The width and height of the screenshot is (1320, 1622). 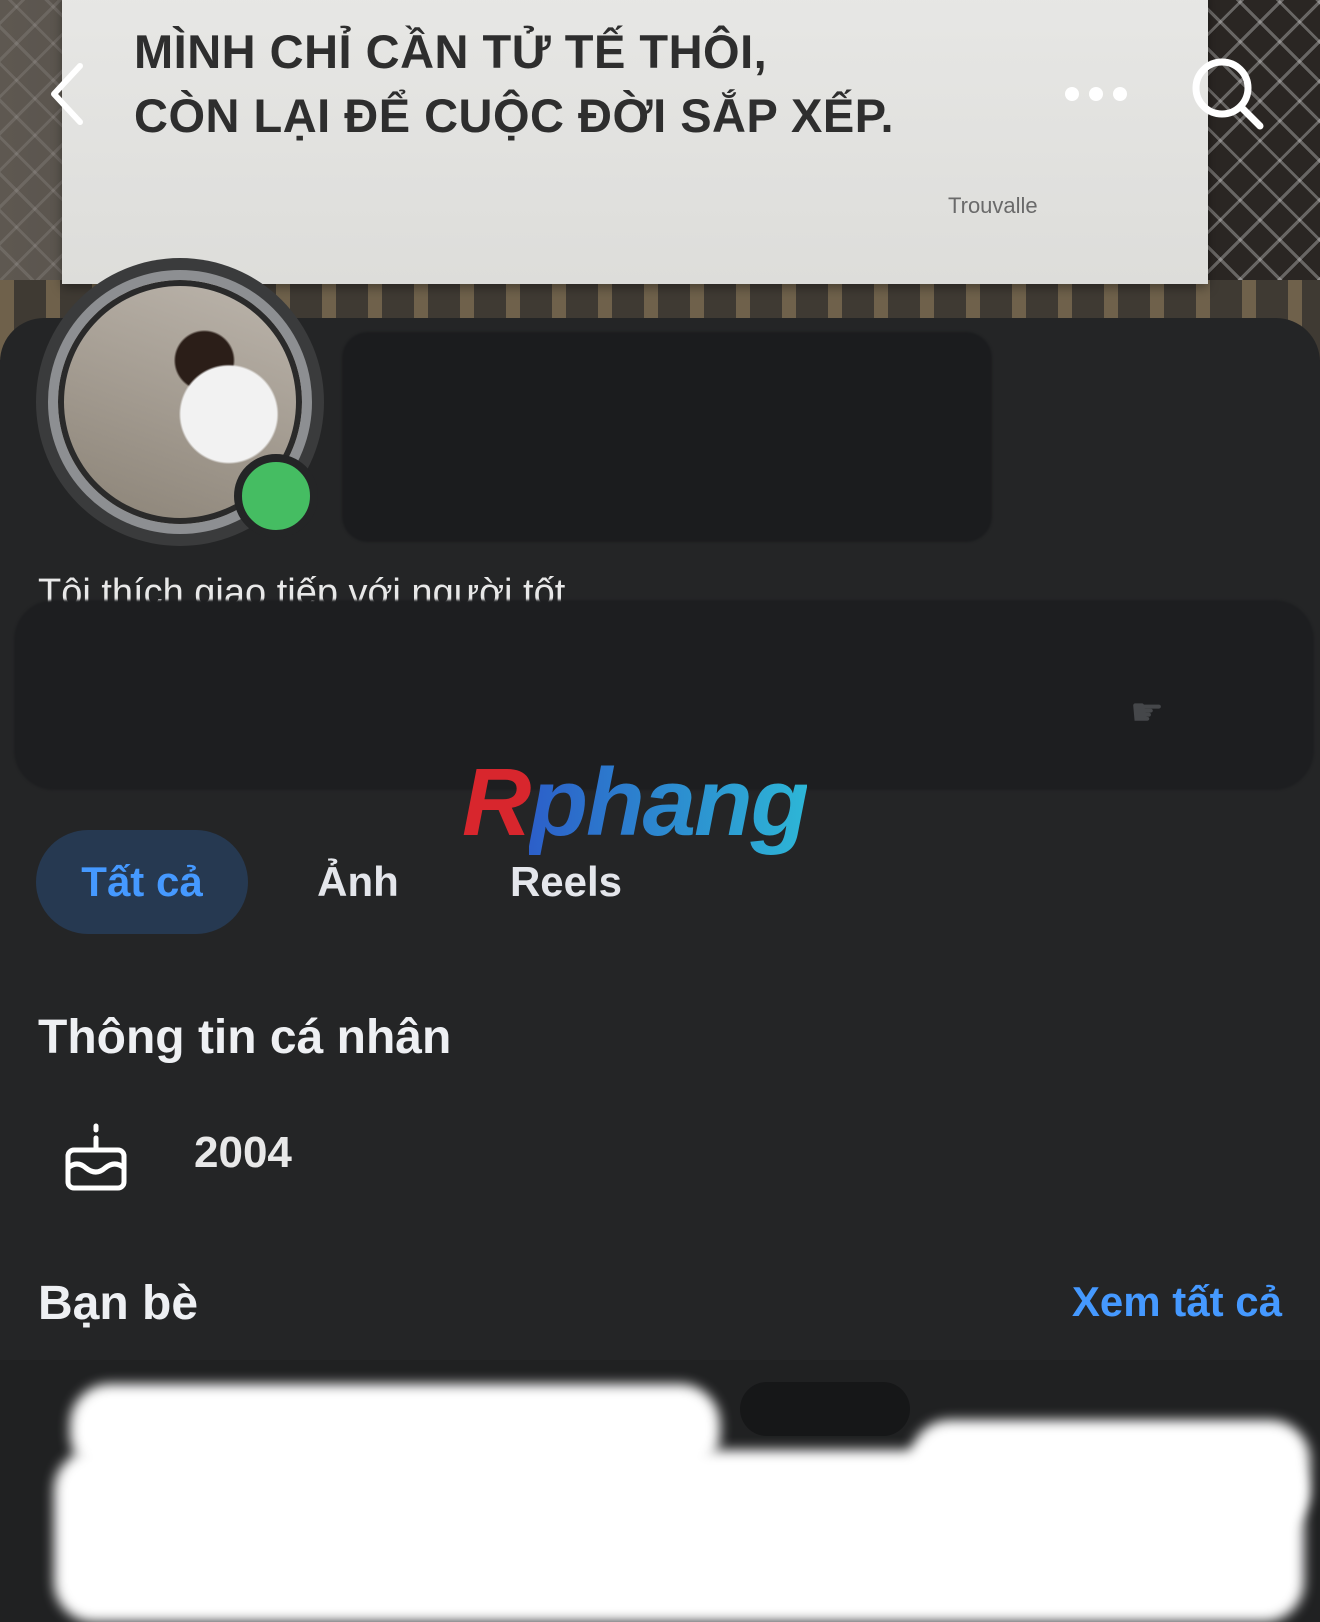 I want to click on more-button, so click(x=1096, y=94).